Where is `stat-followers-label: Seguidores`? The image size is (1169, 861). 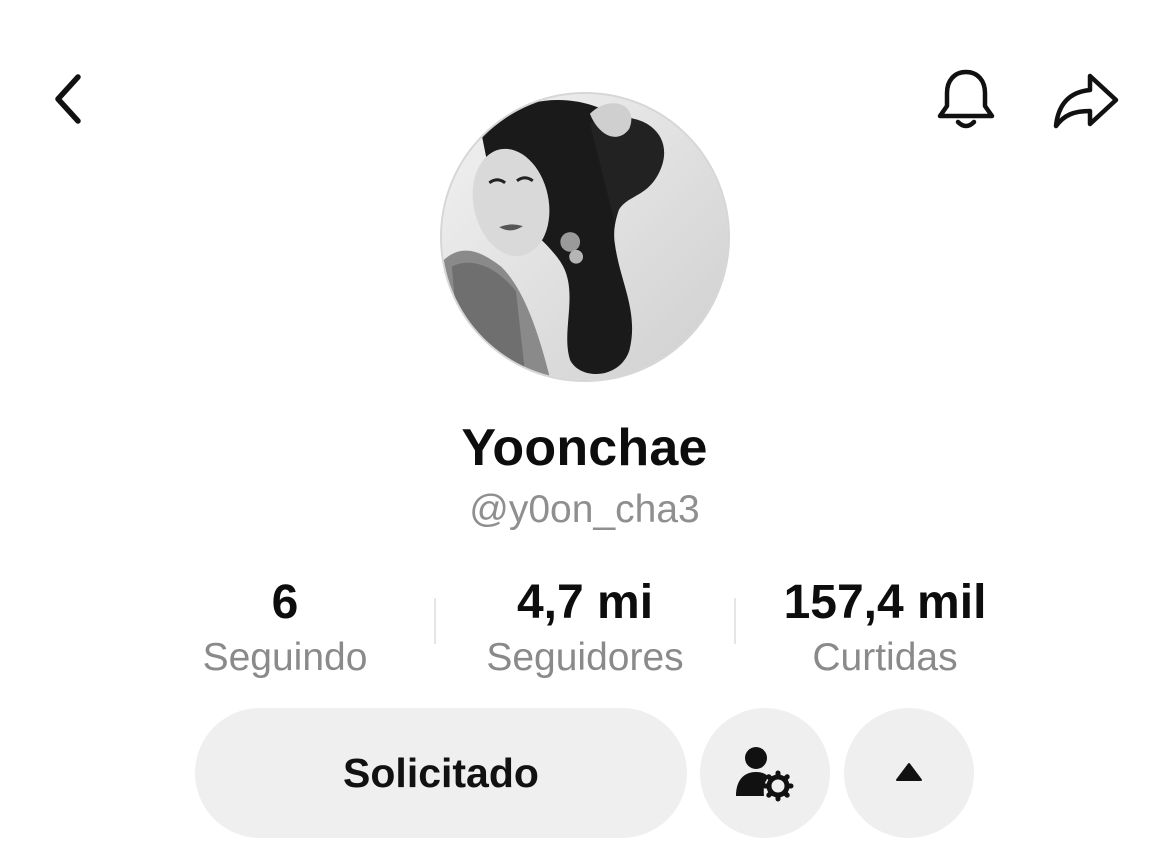 stat-followers-label: Seguidores is located at coordinates (585, 657).